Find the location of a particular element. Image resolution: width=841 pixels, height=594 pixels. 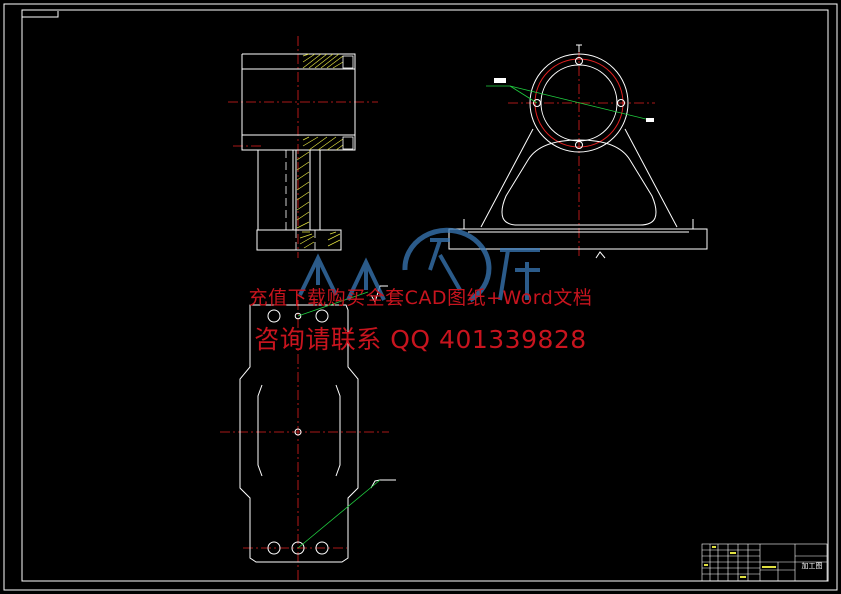

title-block-part-name: 加工图 is located at coordinates (812, 566).